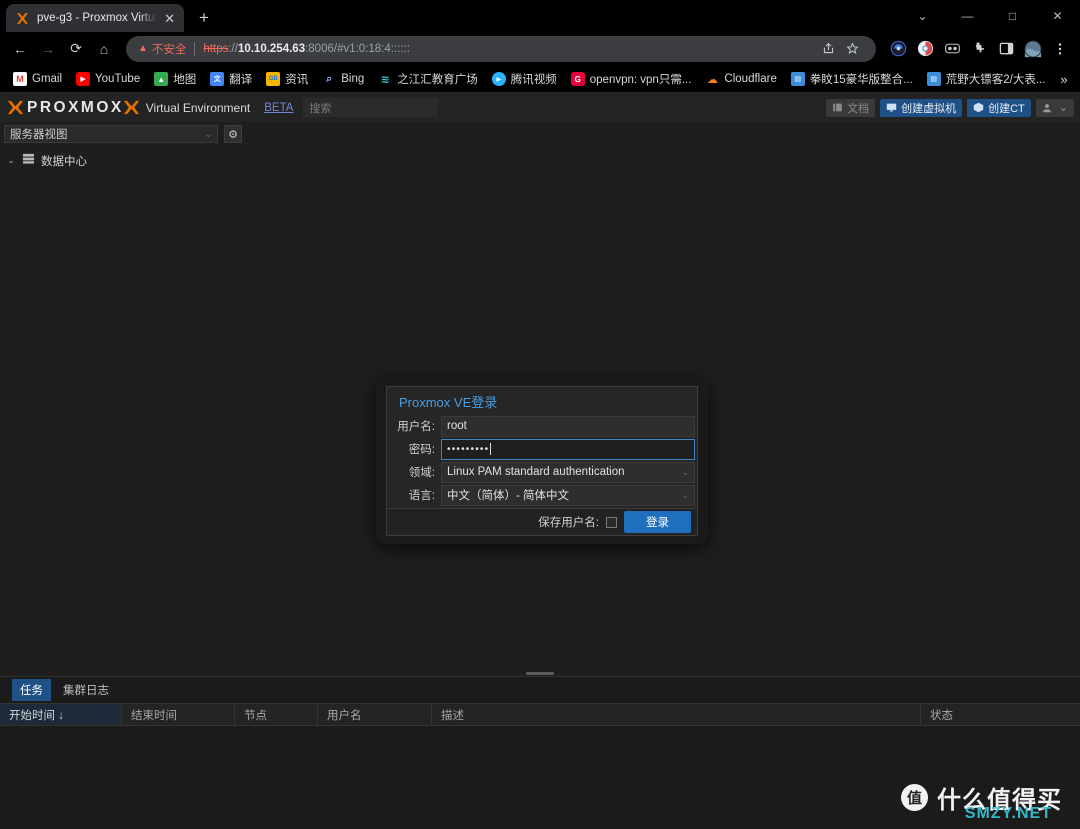 This screenshot has width=1080, height=829. What do you see at coordinates (233, 134) in the screenshot?
I see `gear-icon: ⚙` at bounding box center [233, 134].